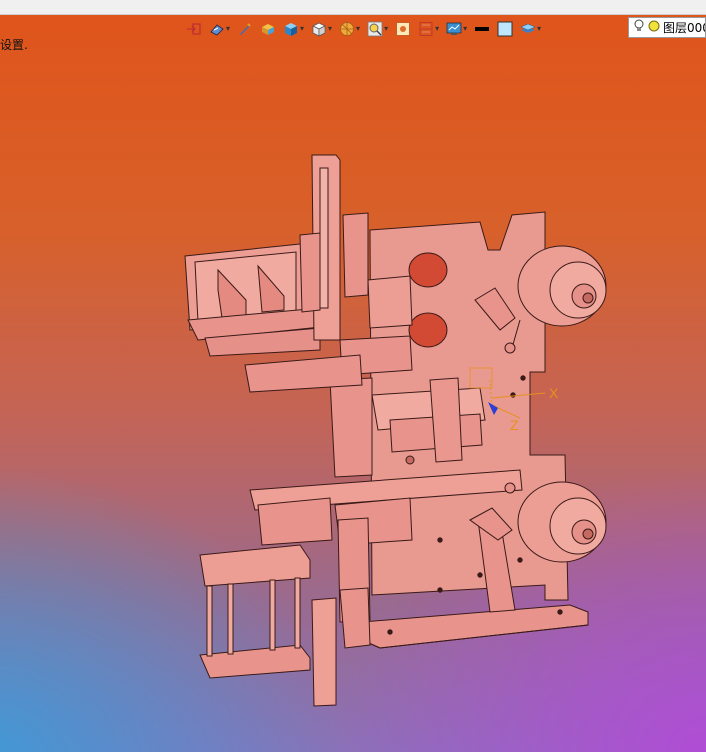  What do you see at coordinates (554, 393) in the screenshot?
I see `axis-x-label: X` at bounding box center [554, 393].